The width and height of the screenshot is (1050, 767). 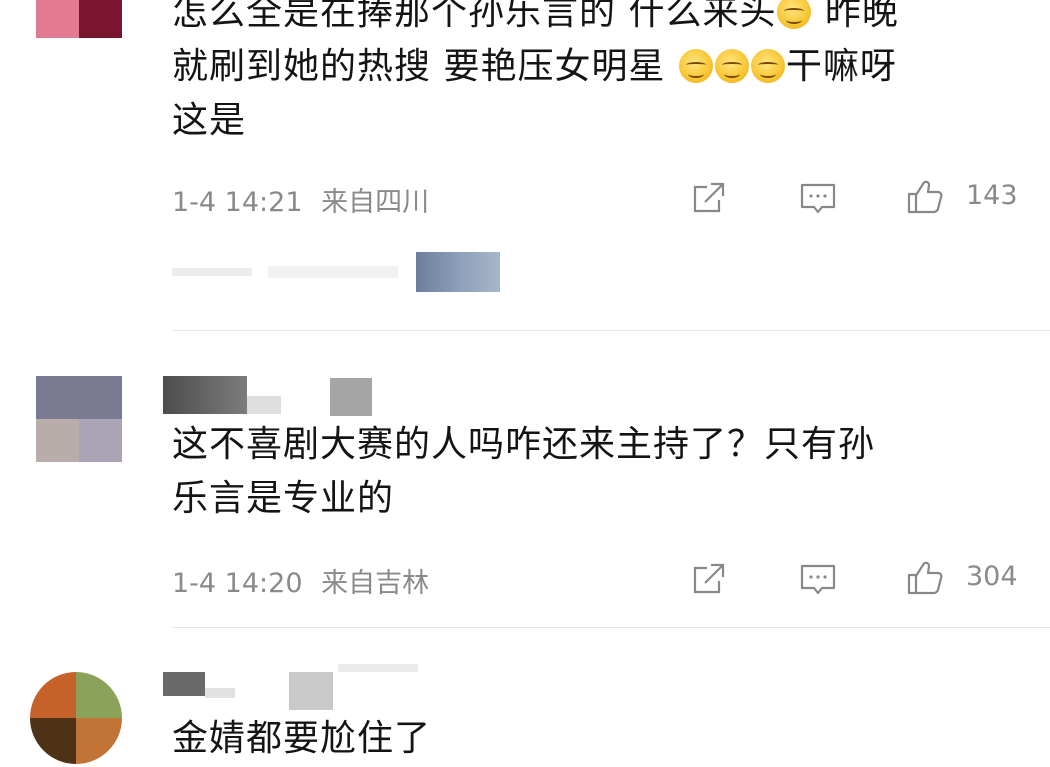 What do you see at coordinates (458, 272) in the screenshot?
I see `reply-avatar-blur` at bounding box center [458, 272].